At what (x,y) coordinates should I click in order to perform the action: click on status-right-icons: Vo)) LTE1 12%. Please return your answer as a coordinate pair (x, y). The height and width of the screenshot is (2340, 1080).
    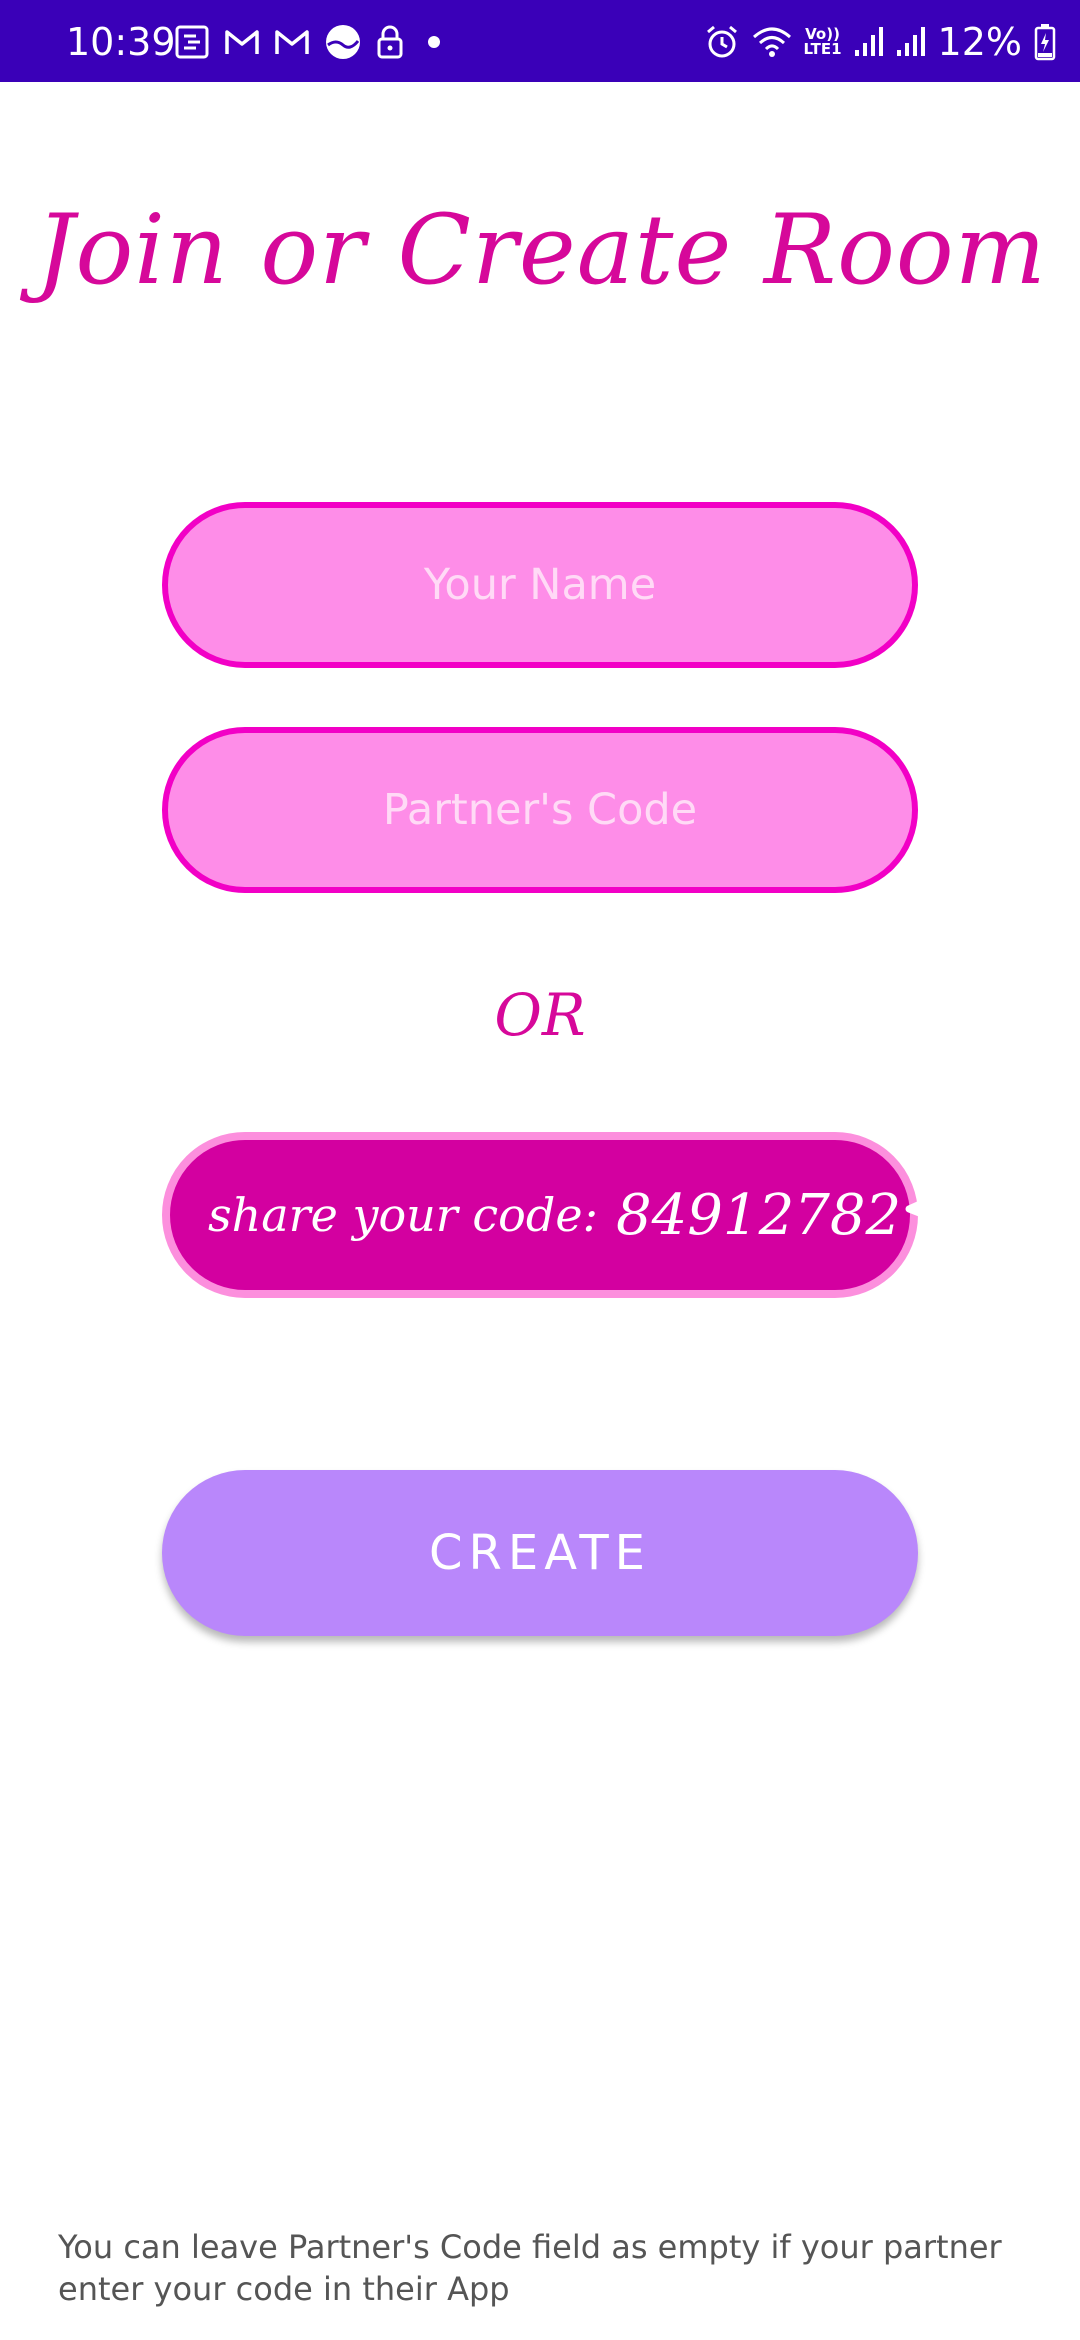
    Looking at the image, I should click on (880, 42).